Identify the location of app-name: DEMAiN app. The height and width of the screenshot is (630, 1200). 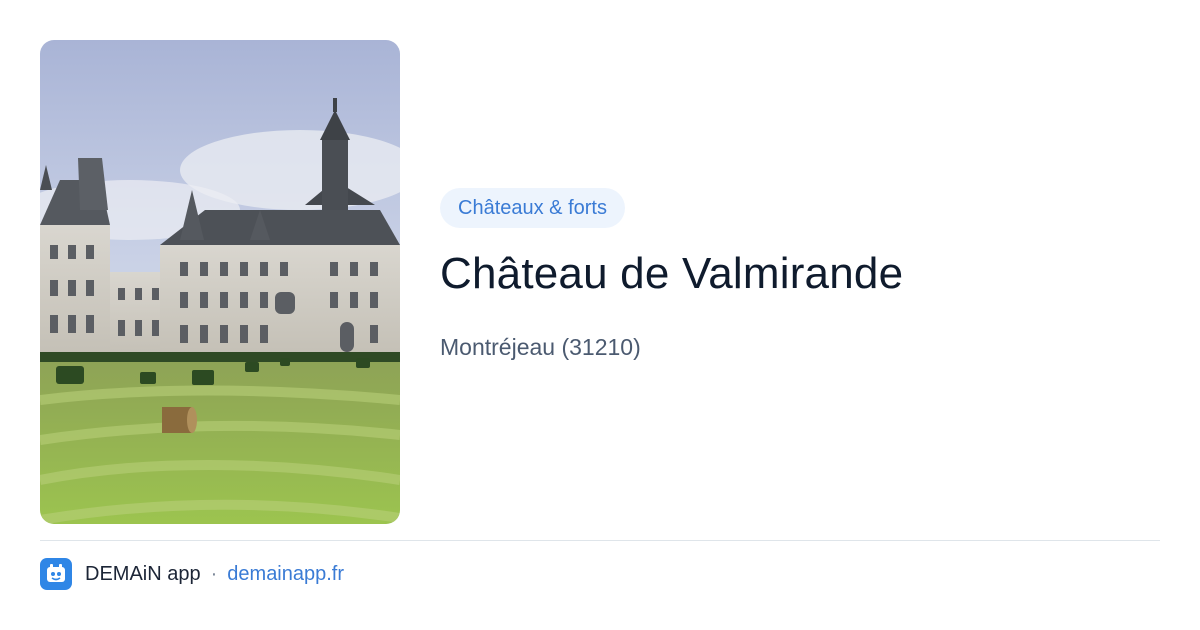
(143, 573).